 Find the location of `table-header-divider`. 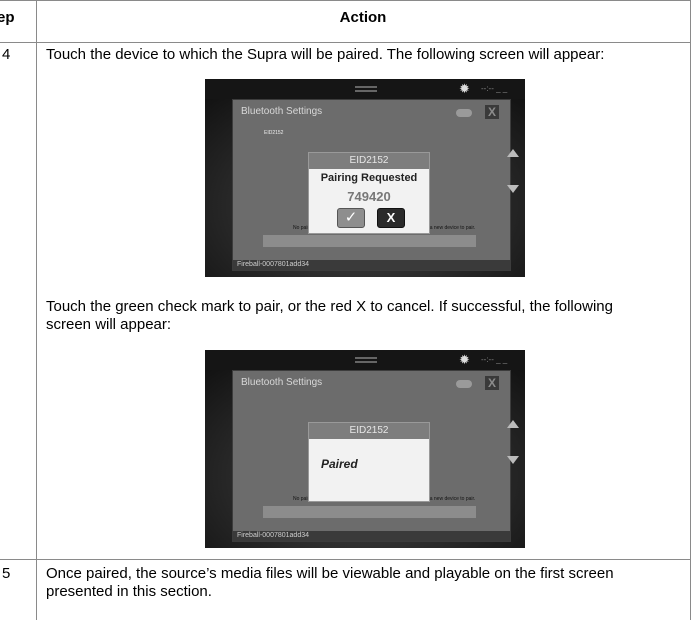

table-header-divider is located at coordinates (345, 42).